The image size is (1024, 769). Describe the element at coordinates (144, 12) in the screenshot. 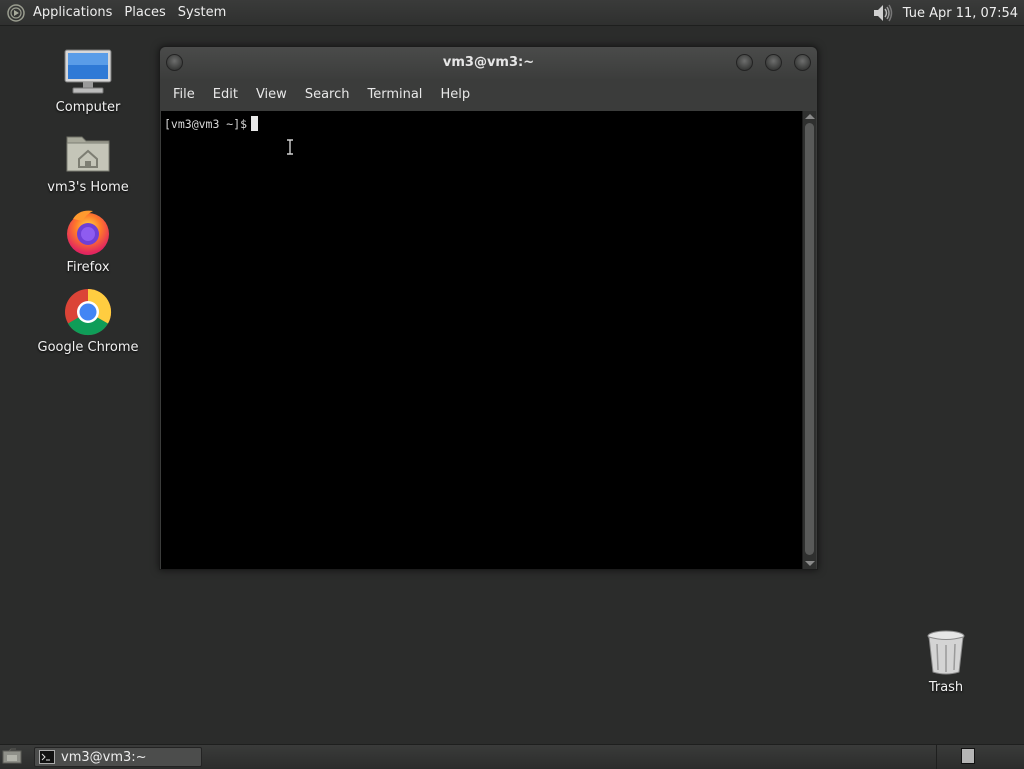

I see `places-menu: Places` at that location.